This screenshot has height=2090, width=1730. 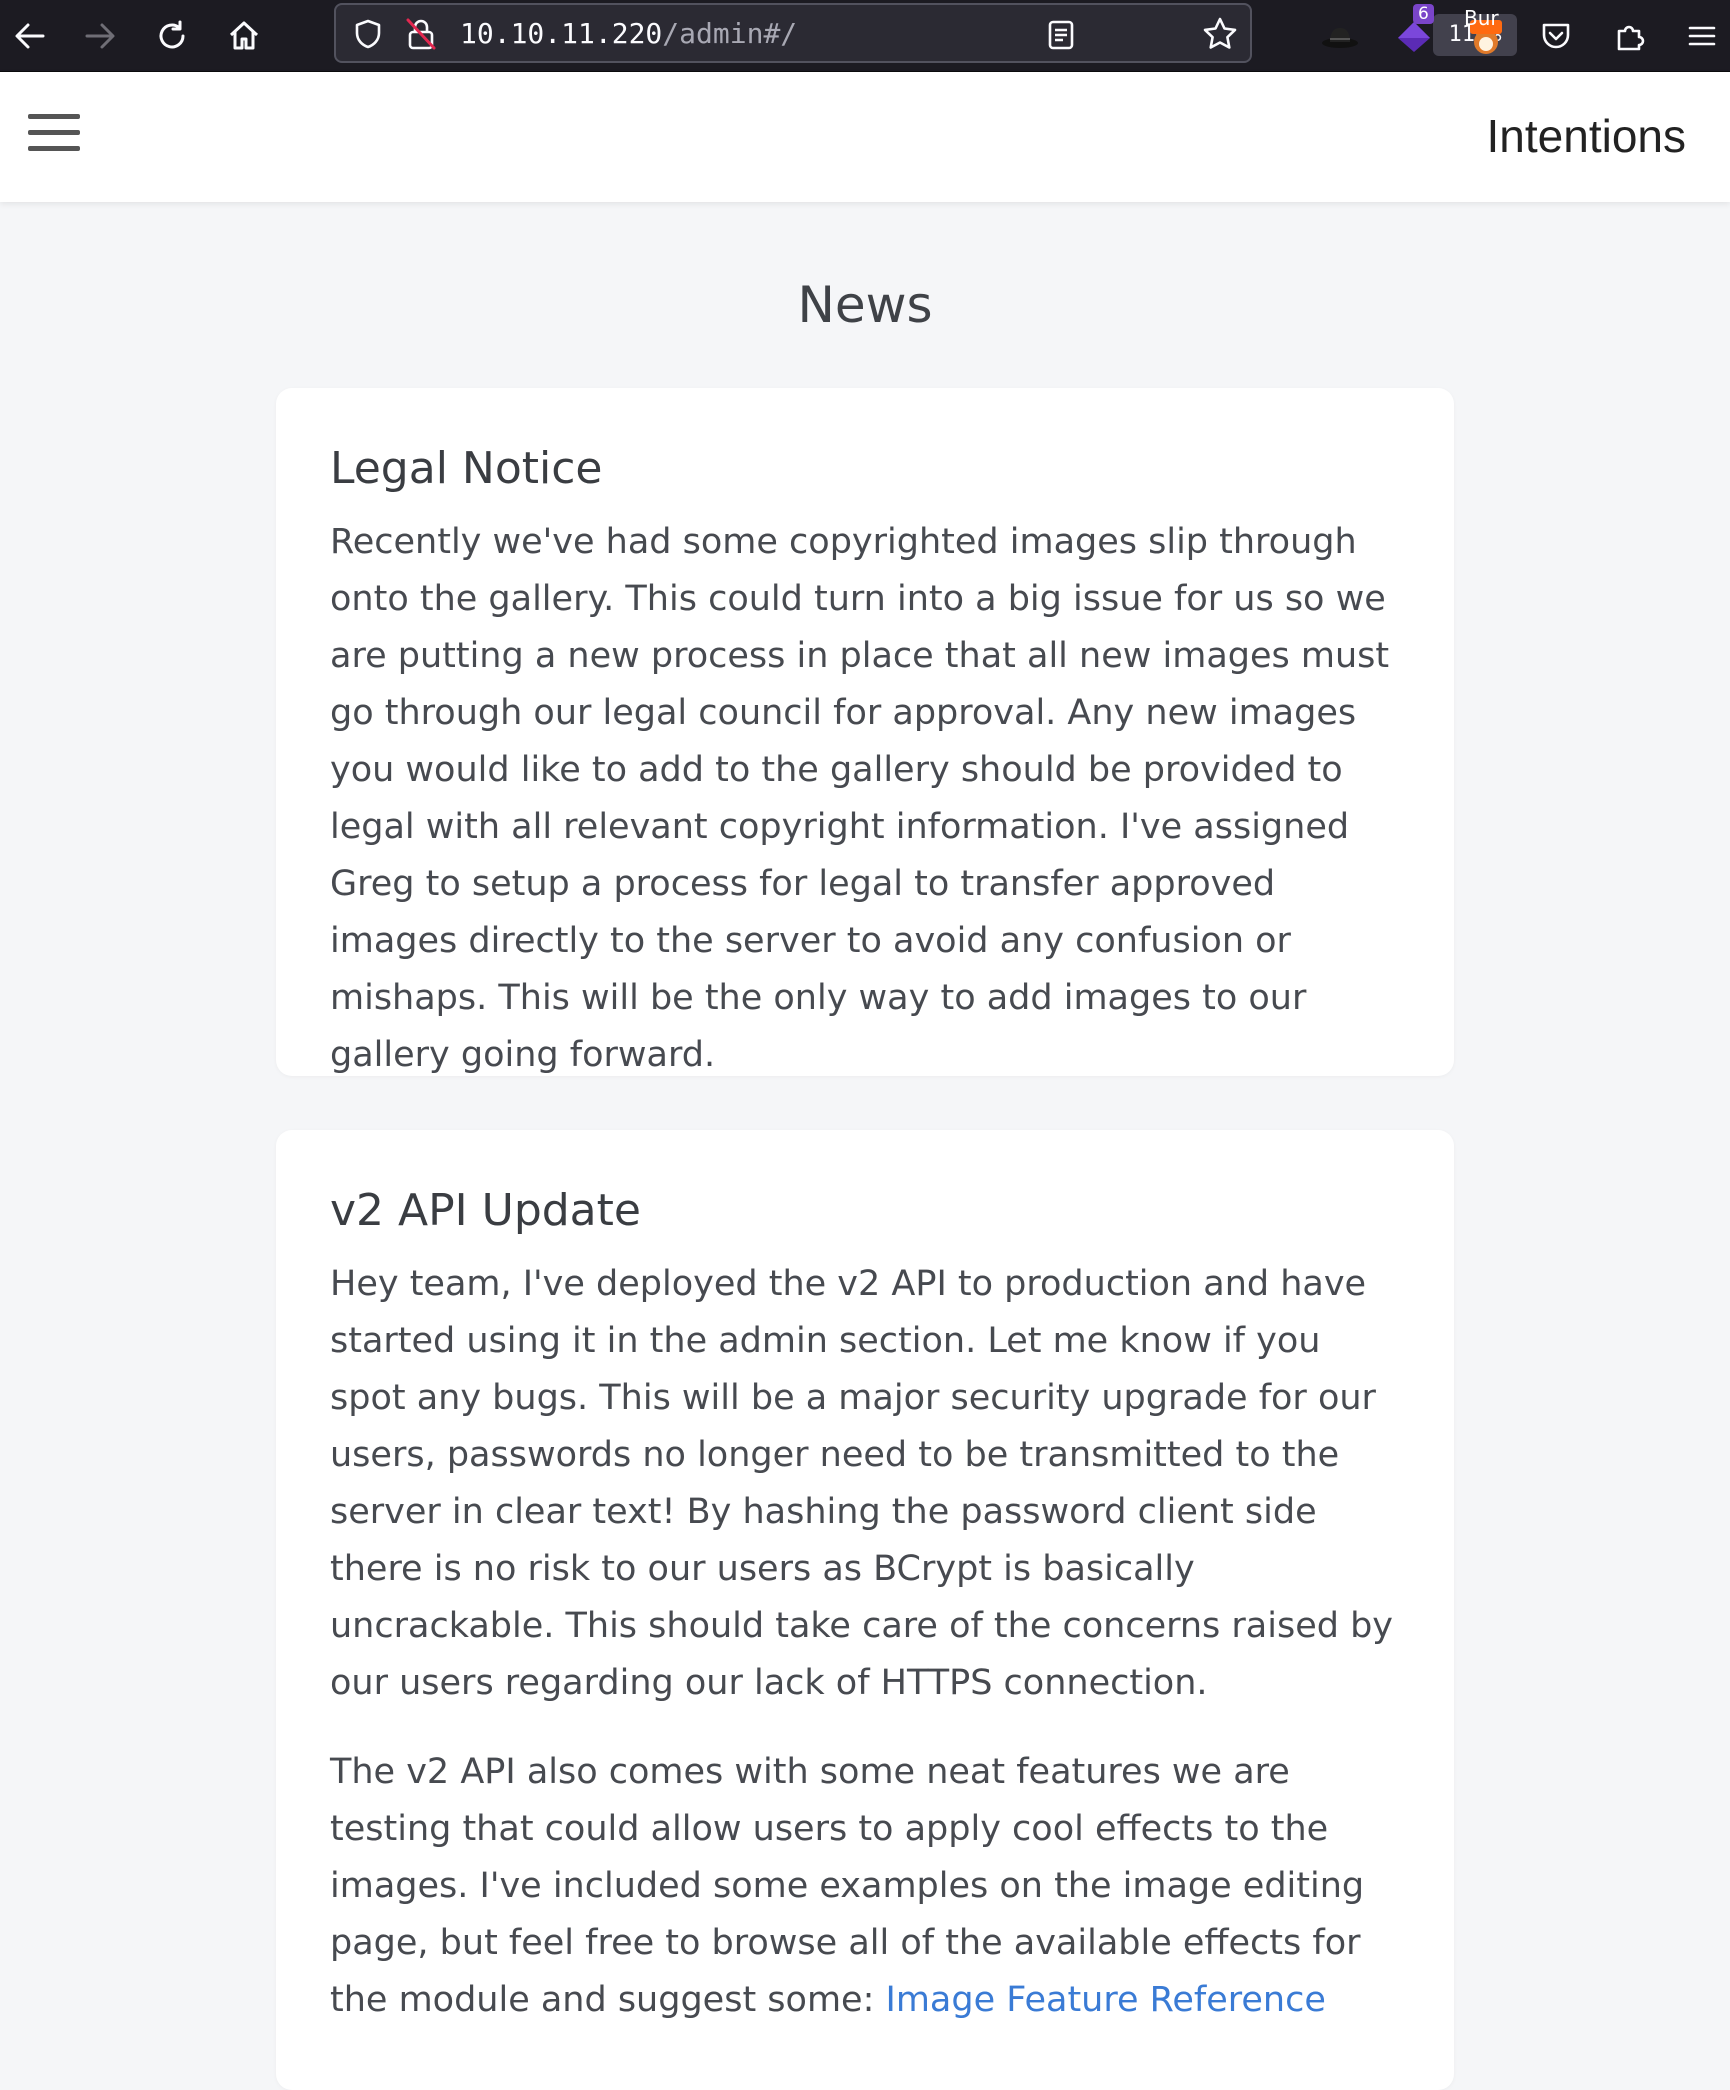 I want to click on home-icon, so click(x=244, y=35).